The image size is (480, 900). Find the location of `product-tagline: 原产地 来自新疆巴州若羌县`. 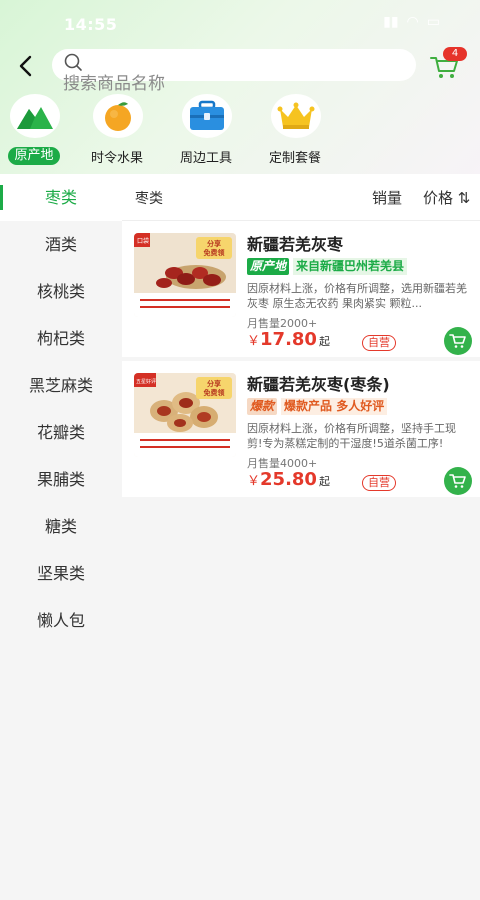

product-tagline: 原产地 来自新疆巴州若羌县 is located at coordinates (327, 266).